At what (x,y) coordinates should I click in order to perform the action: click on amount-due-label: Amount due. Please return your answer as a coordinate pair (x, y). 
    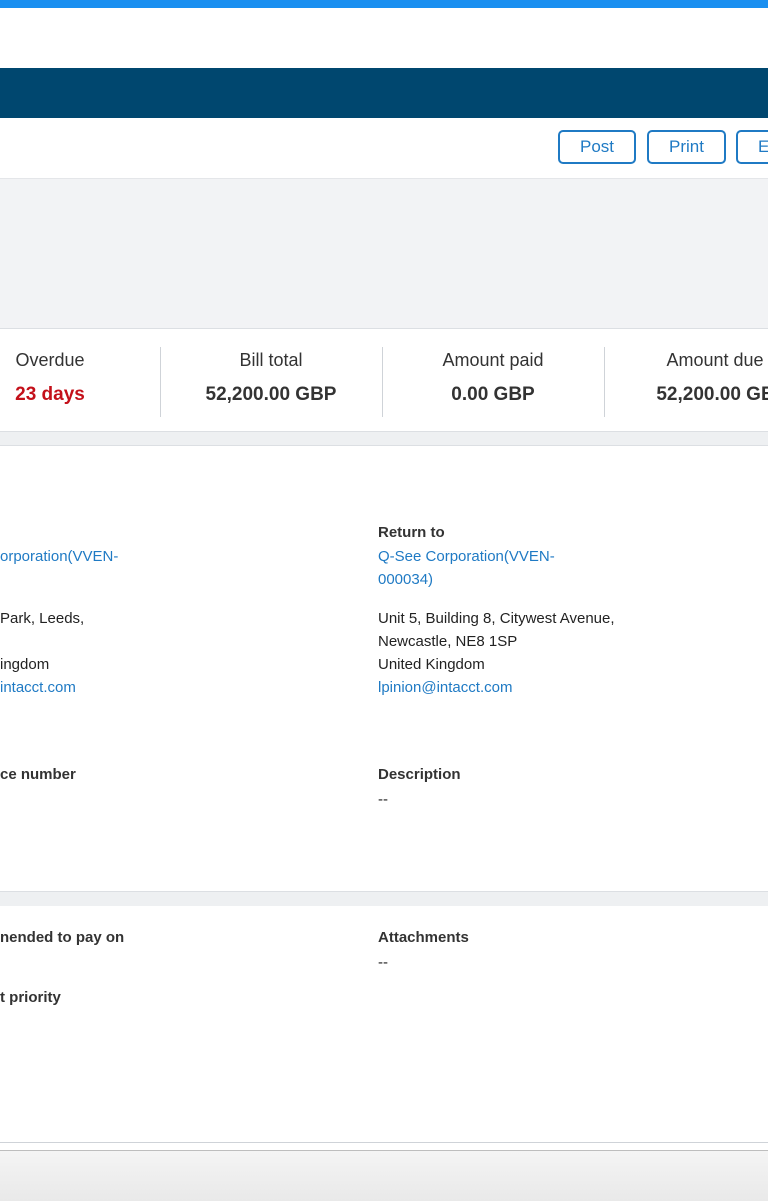
    Looking at the image, I should click on (715, 360).